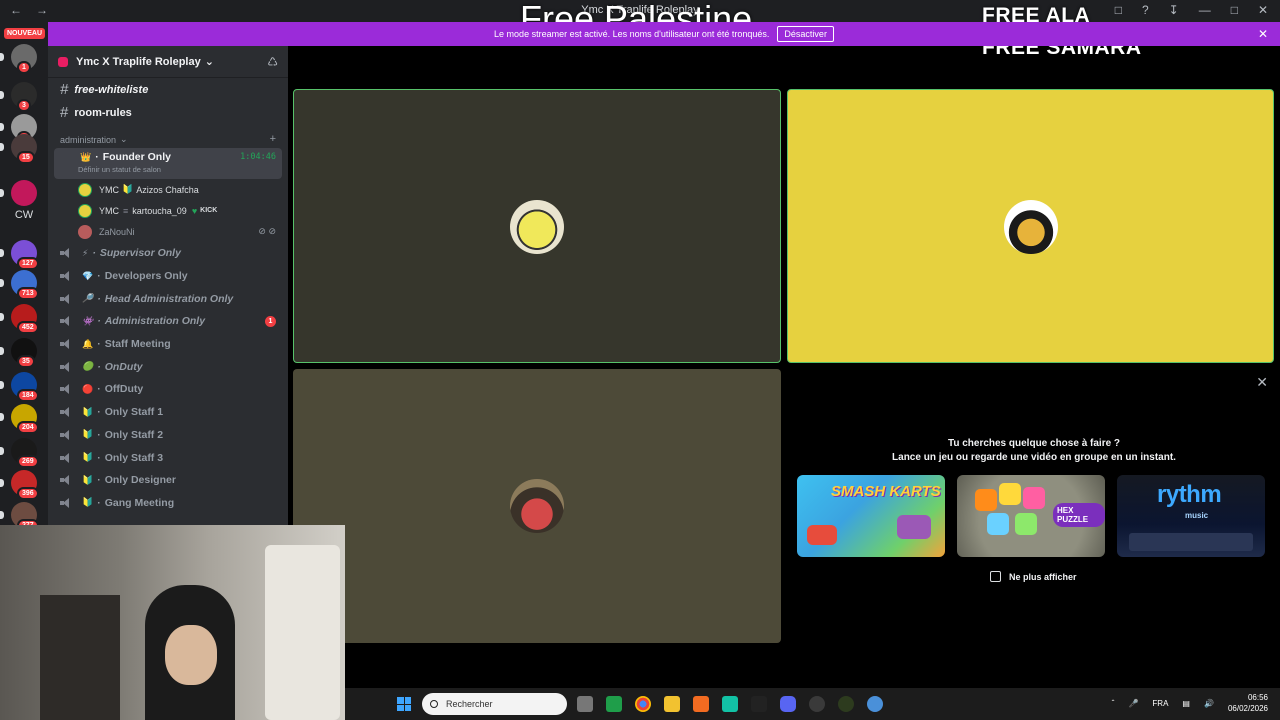  I want to click on lang-indicator: FRA, so click(1160, 703).